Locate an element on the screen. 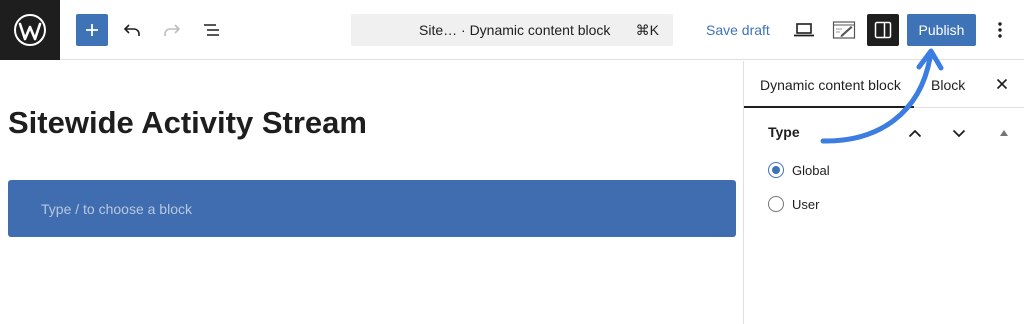 This screenshot has height=324, width=1024. list-view-button is located at coordinates (212, 30).